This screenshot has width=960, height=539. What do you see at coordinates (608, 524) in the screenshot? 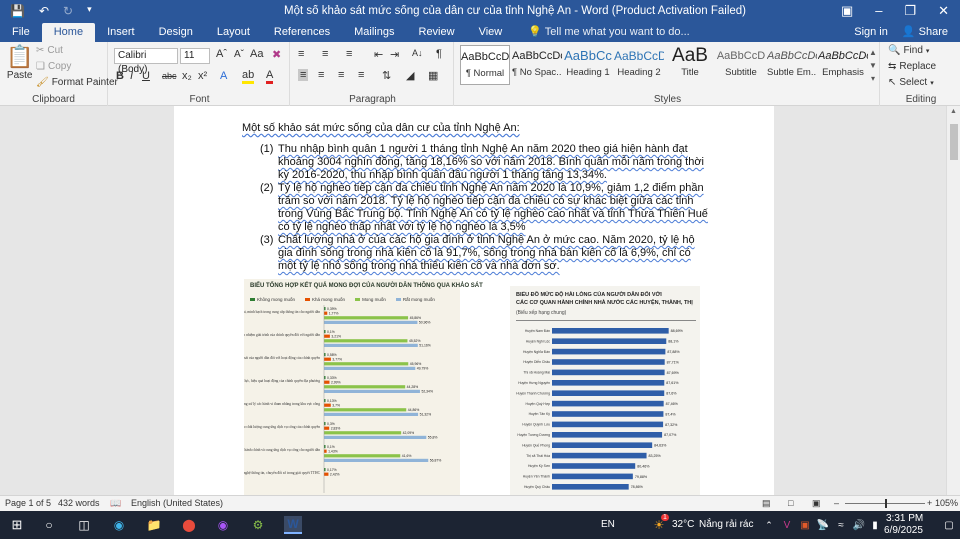
I see `input-language: EN` at bounding box center [608, 524].